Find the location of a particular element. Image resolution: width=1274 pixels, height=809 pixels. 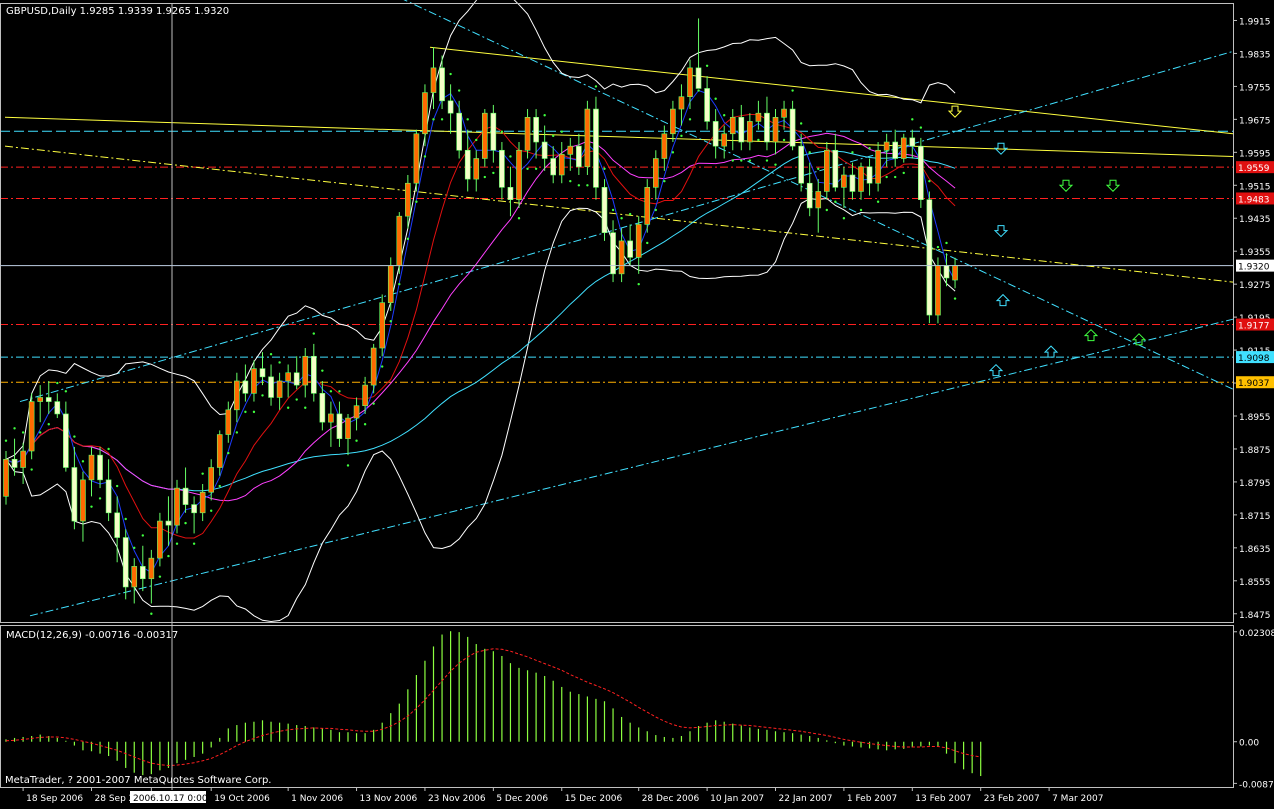

price-tick-label: 1.8635 is located at coordinates (1255, 550).